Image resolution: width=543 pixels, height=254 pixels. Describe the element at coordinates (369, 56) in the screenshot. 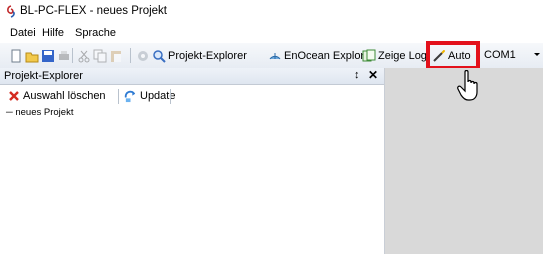

I see `log-pages-icon` at that location.